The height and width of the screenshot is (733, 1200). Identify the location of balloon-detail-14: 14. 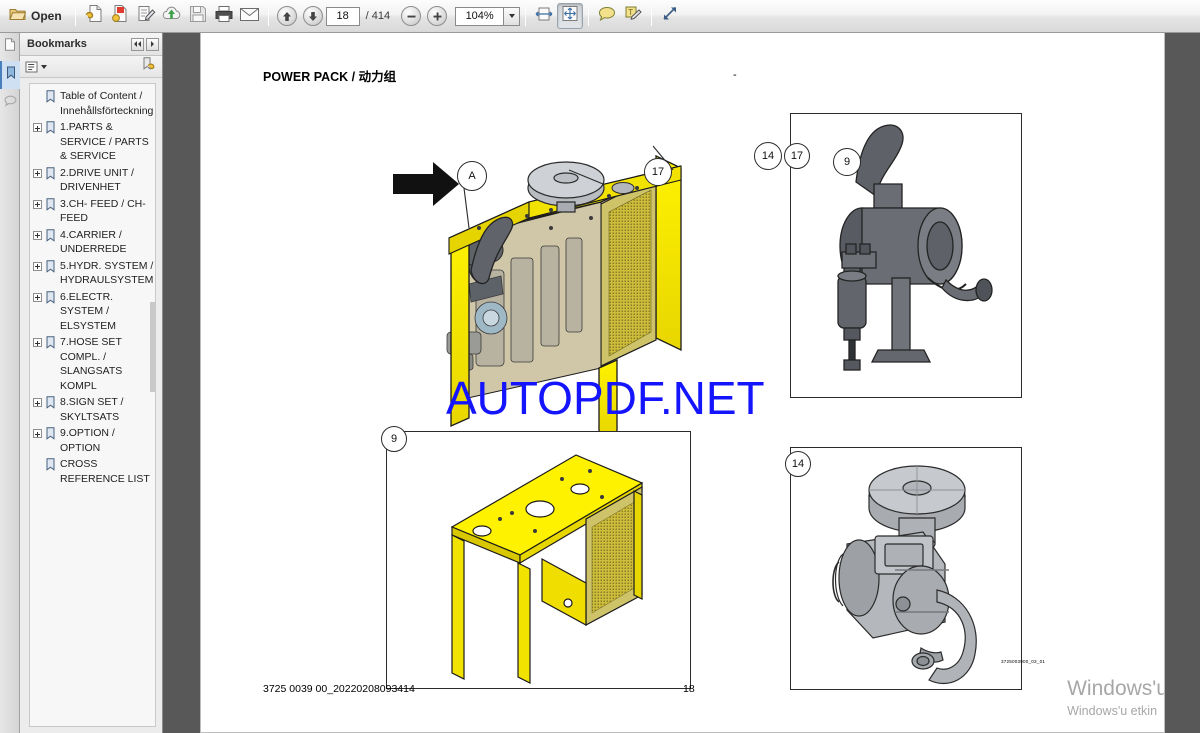
(798, 464).